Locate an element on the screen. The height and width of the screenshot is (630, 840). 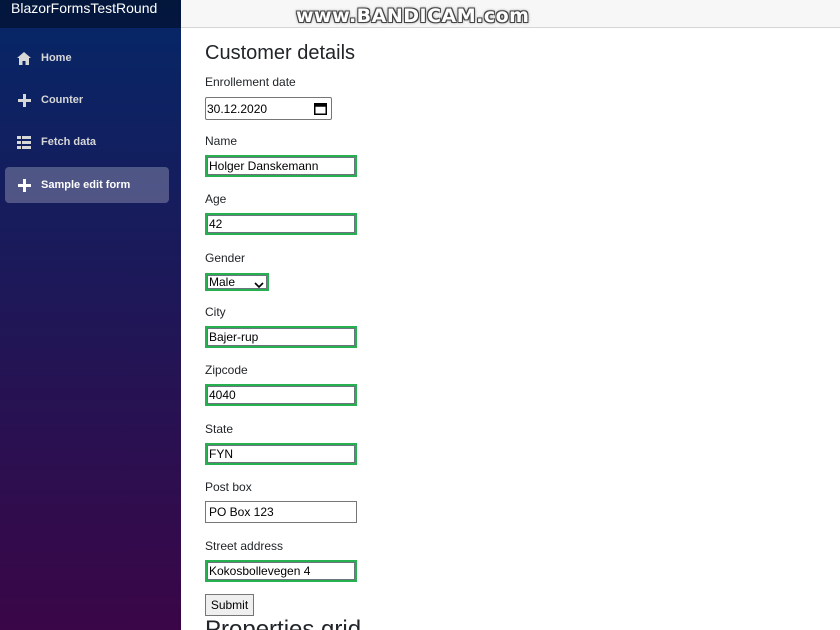
gender-select: Male is located at coordinates (237, 282).